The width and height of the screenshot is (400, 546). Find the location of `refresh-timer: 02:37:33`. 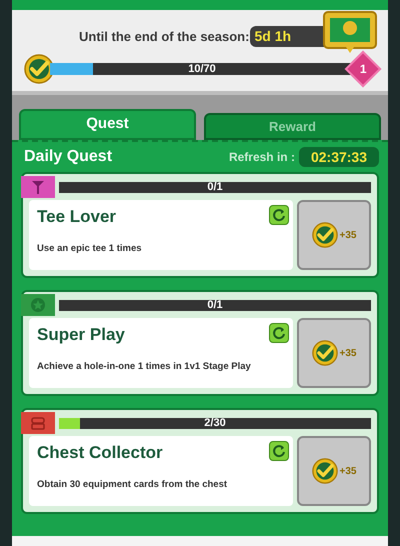

refresh-timer: 02:37:33 is located at coordinates (338, 157).